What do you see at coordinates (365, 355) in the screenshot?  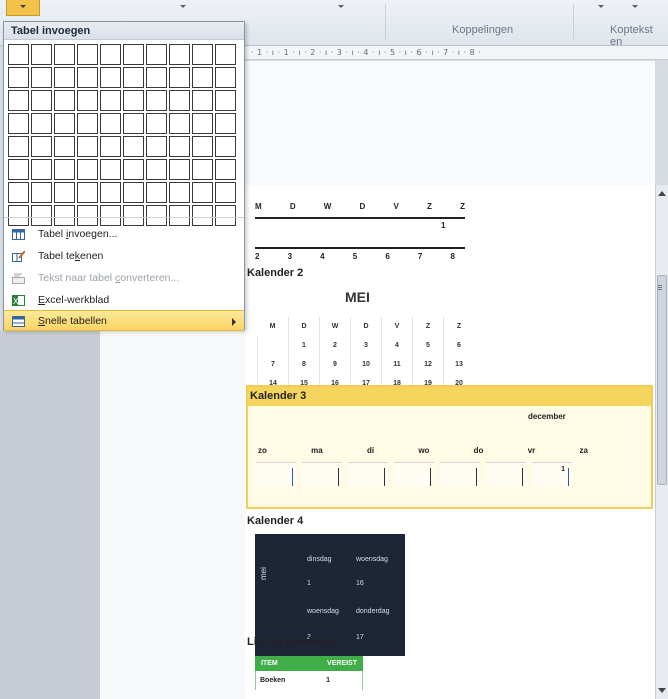 I see `k2-calendar-grid: M D W D V Z Z 1 2 3 4 5 6 7 8 9 10 11 12 13 14 15 16 17 18 19 20` at bounding box center [365, 355].